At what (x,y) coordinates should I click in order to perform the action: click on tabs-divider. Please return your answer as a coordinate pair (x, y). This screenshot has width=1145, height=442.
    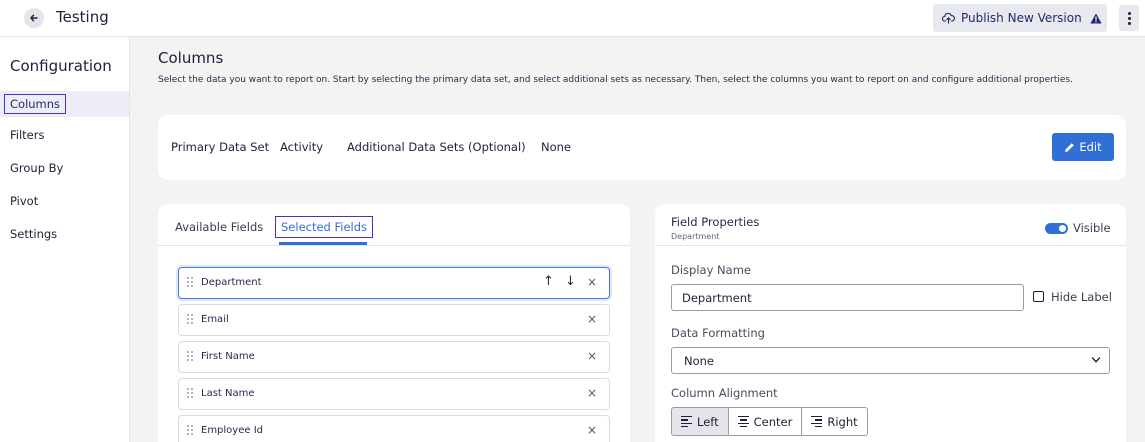
    Looking at the image, I should click on (394, 245).